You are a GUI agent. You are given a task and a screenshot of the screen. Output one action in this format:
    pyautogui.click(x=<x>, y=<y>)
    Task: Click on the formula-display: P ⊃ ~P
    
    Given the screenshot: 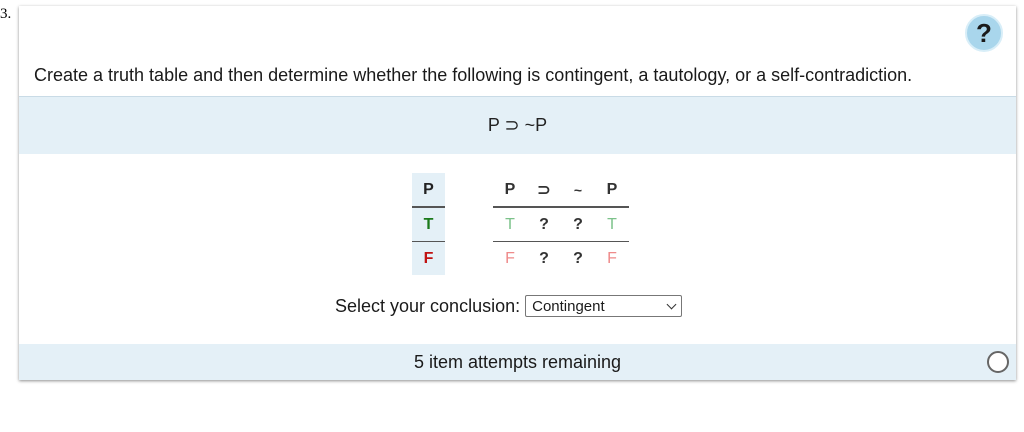 What is the action you would take?
    pyautogui.click(x=517, y=125)
    